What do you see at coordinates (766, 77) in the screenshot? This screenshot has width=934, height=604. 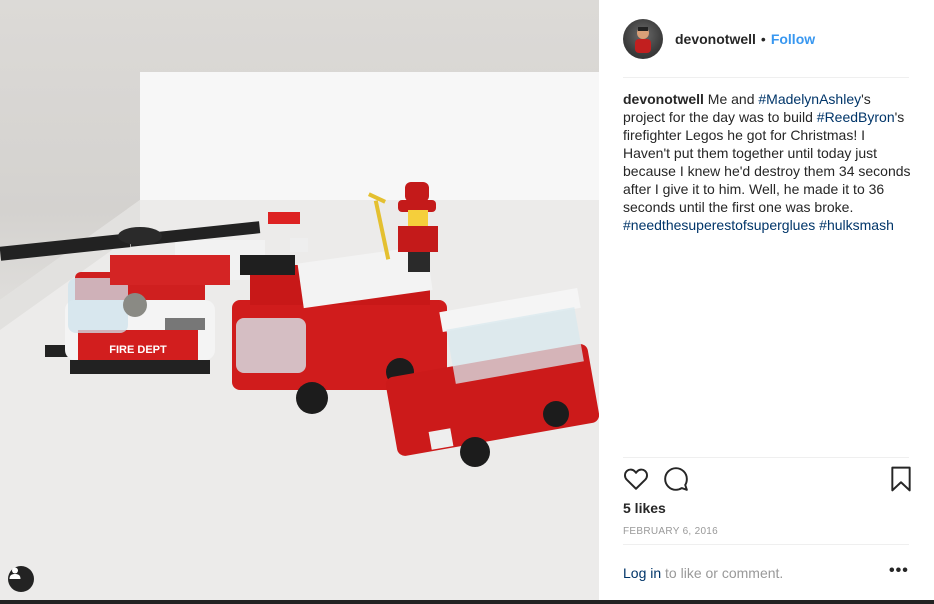 I see `header-divider` at bounding box center [766, 77].